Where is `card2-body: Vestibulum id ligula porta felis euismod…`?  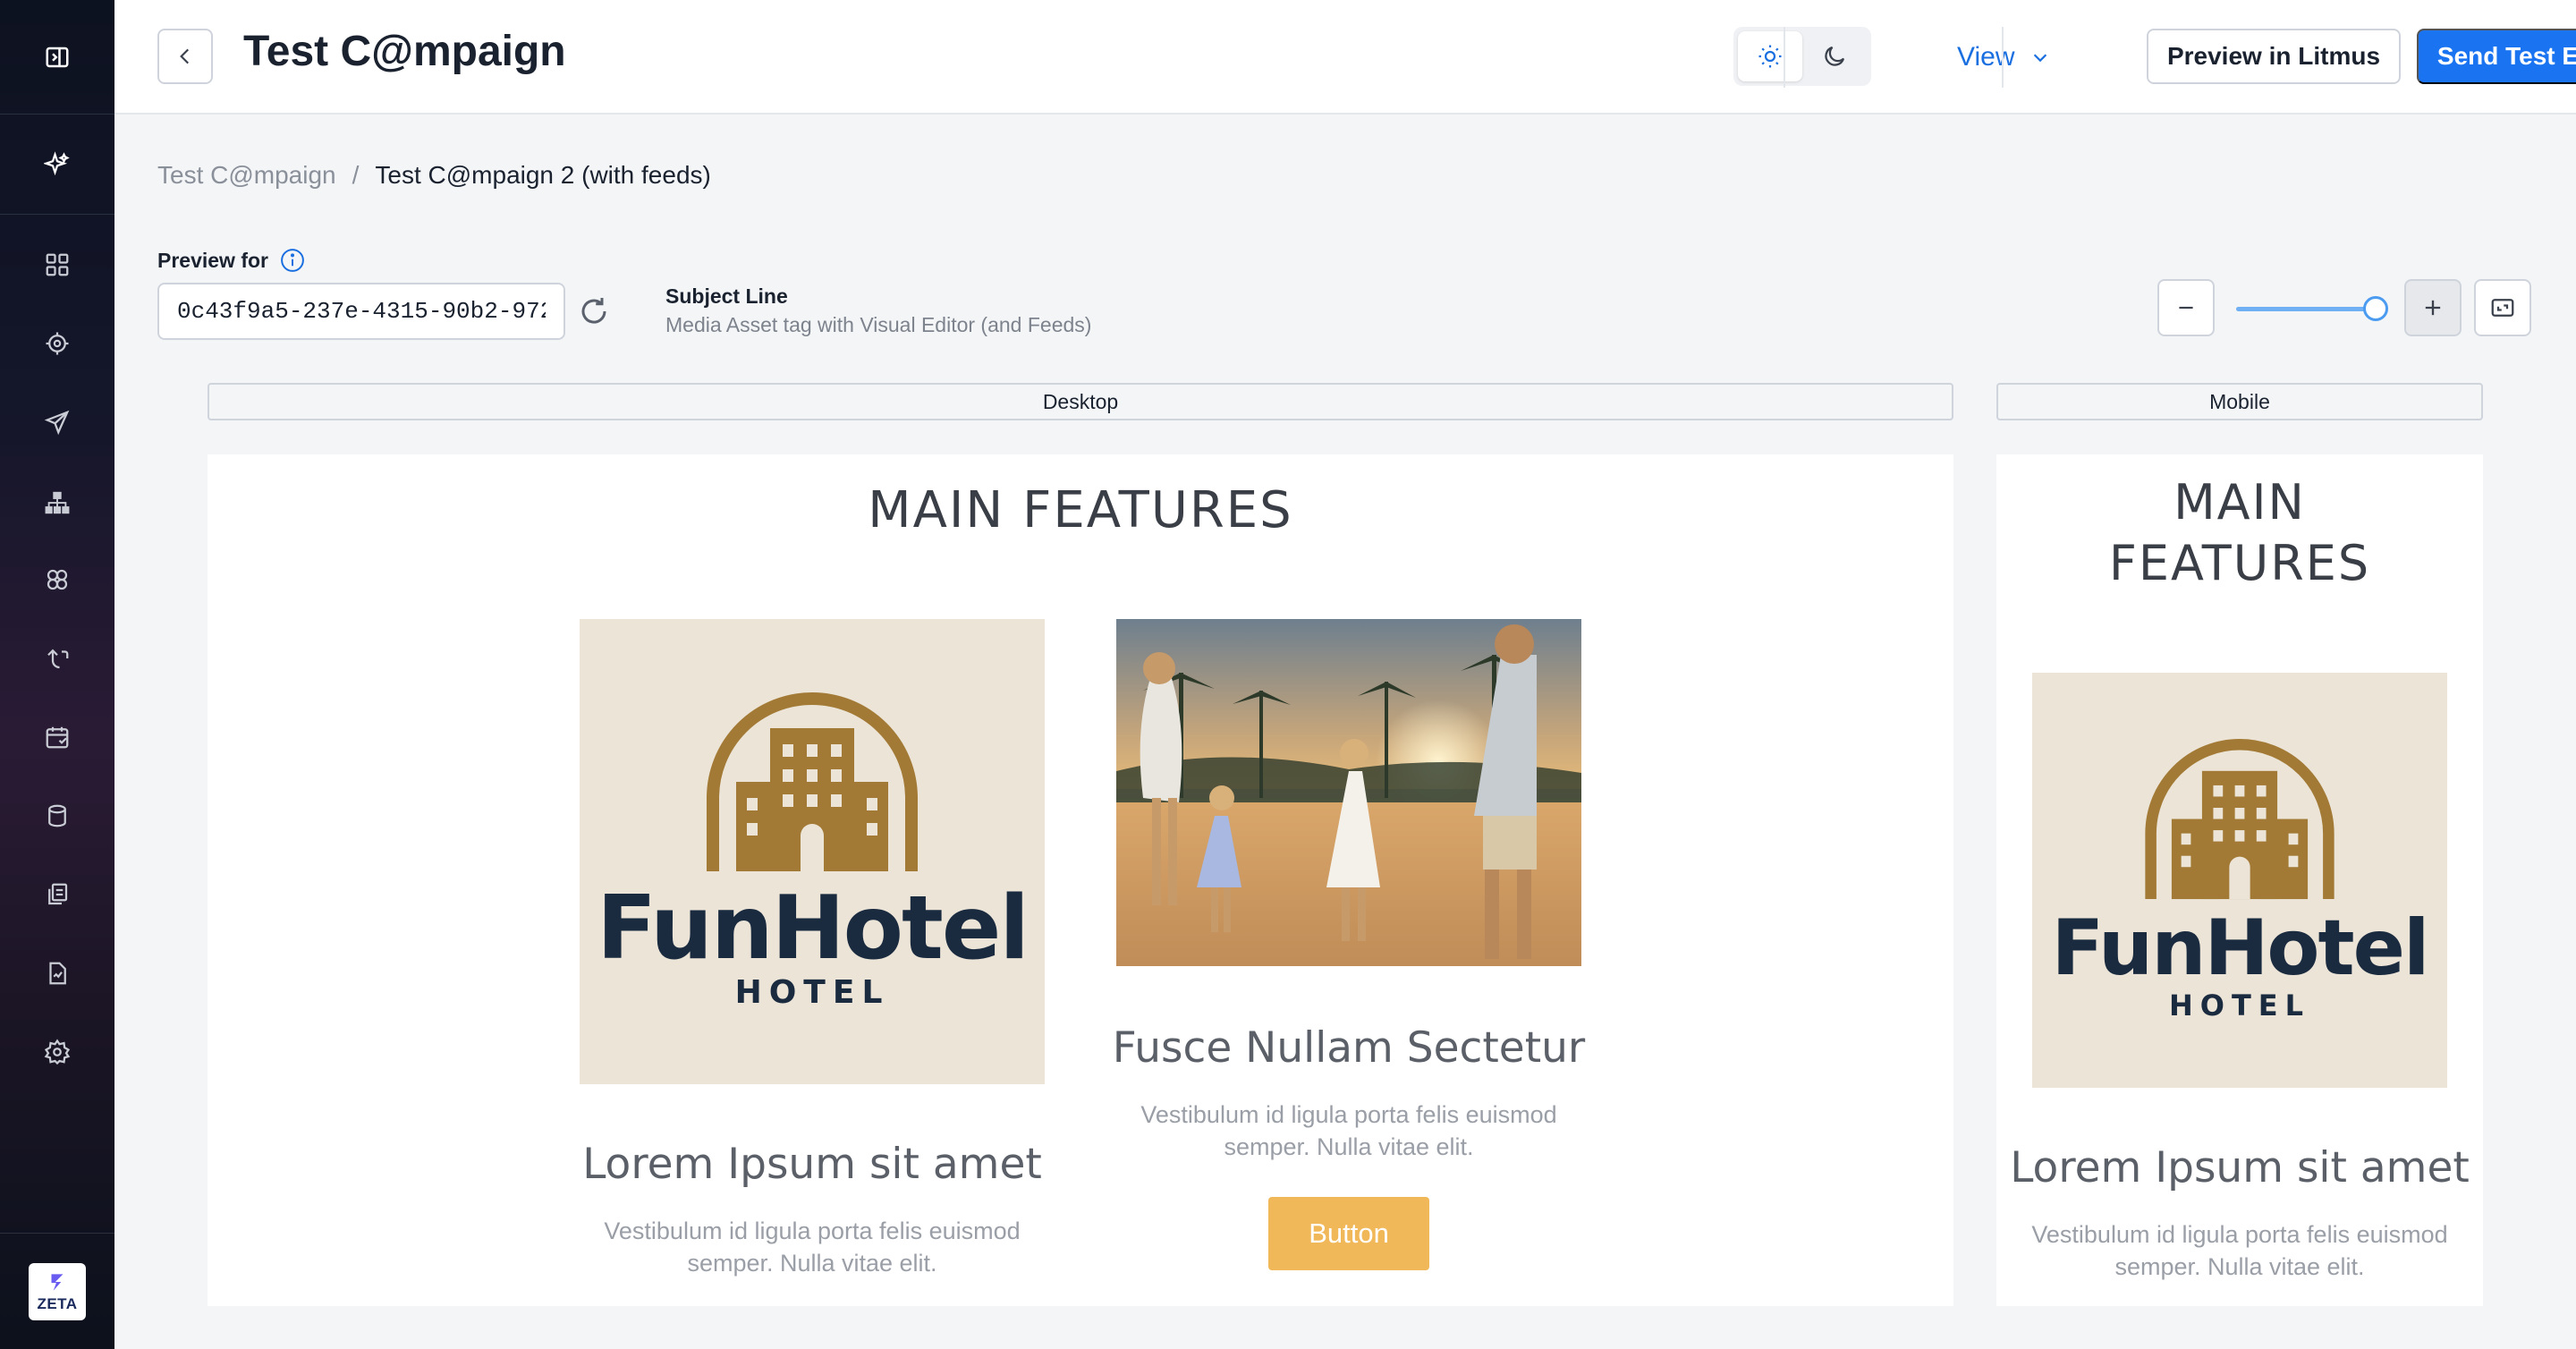 card2-body: Vestibulum id ligula porta felis euismod… is located at coordinates (1348, 1130).